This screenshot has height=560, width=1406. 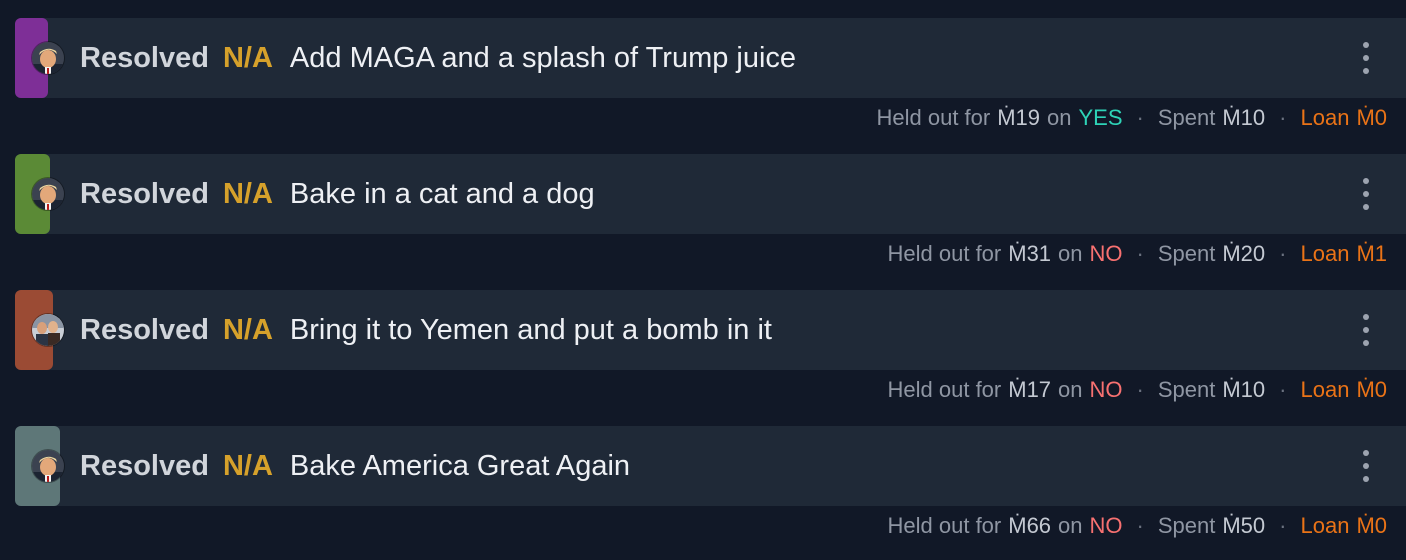 I want to click on bet-title: Resolved N/A Bake in a cat and a dog, so click(x=337, y=194).